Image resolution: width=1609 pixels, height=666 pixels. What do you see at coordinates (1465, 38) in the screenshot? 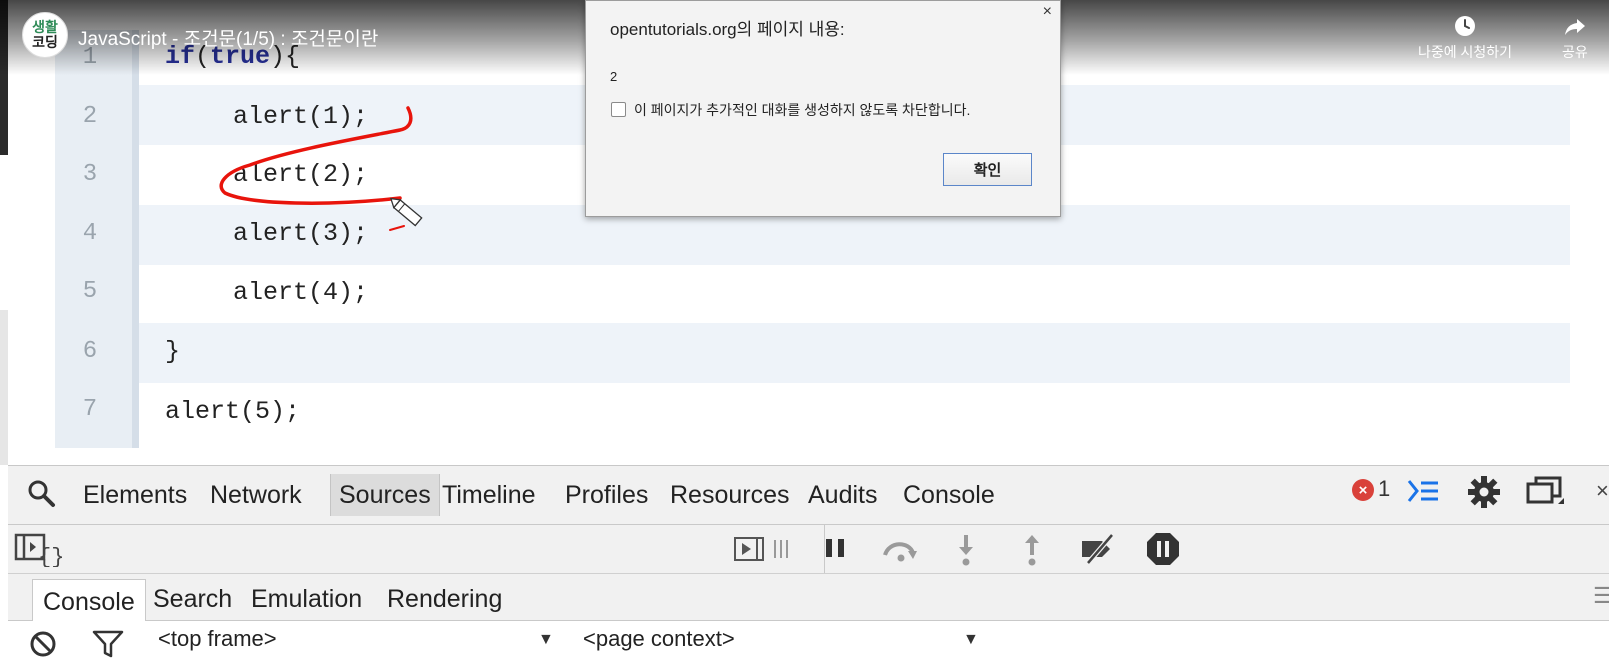
I see `watch-later-button: 나중에 시청하기` at bounding box center [1465, 38].